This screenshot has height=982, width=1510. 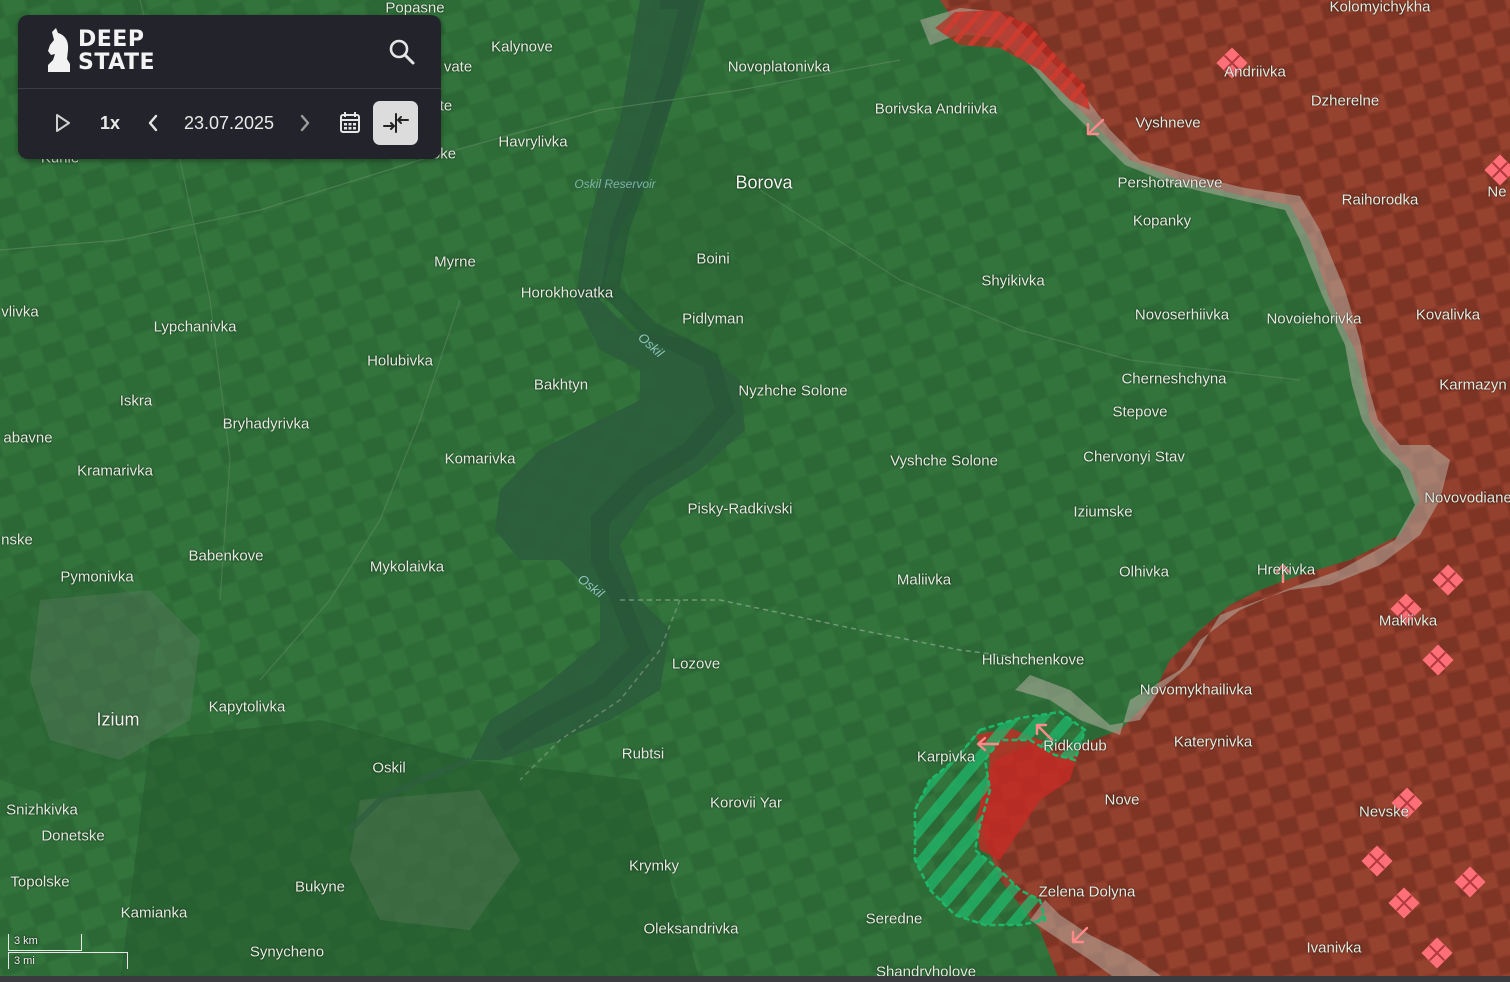 I want to click on scale-bar: 3 km 3 mi, so click(x=66, y=954).